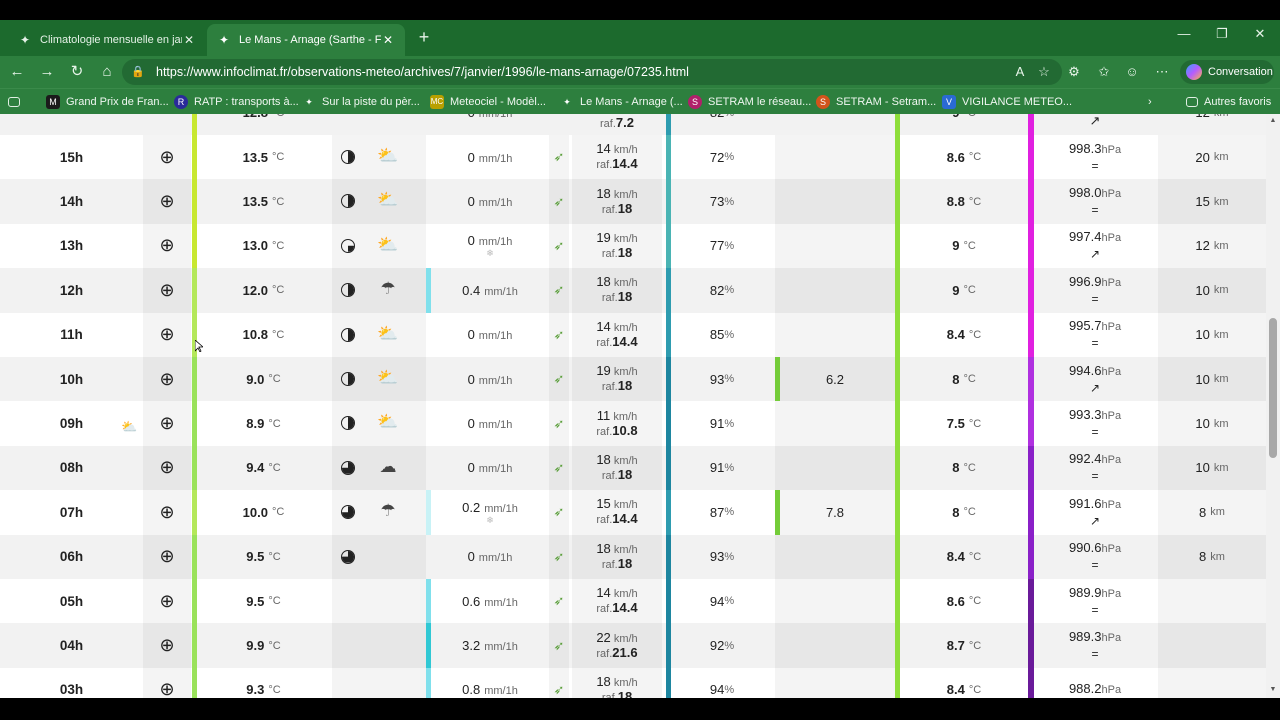  Describe the element at coordinates (1095, 157) in the screenshot. I see `pressure-cell: 998.3hPa =` at that location.